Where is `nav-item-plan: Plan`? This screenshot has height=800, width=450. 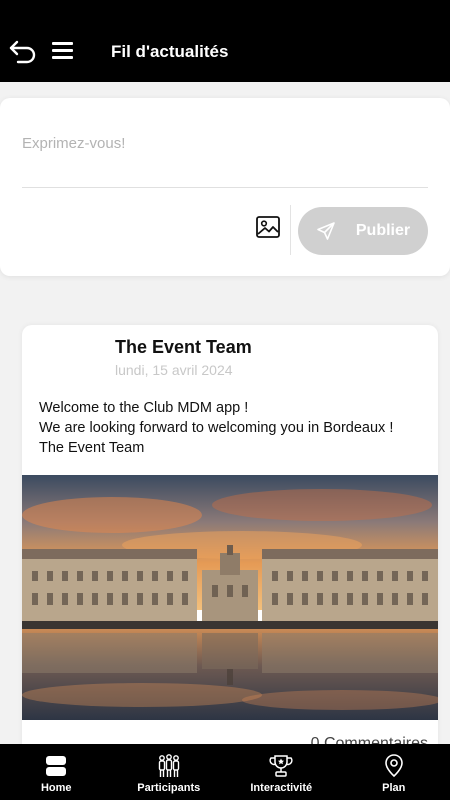
nav-item-plan: Plan is located at coordinates (394, 772).